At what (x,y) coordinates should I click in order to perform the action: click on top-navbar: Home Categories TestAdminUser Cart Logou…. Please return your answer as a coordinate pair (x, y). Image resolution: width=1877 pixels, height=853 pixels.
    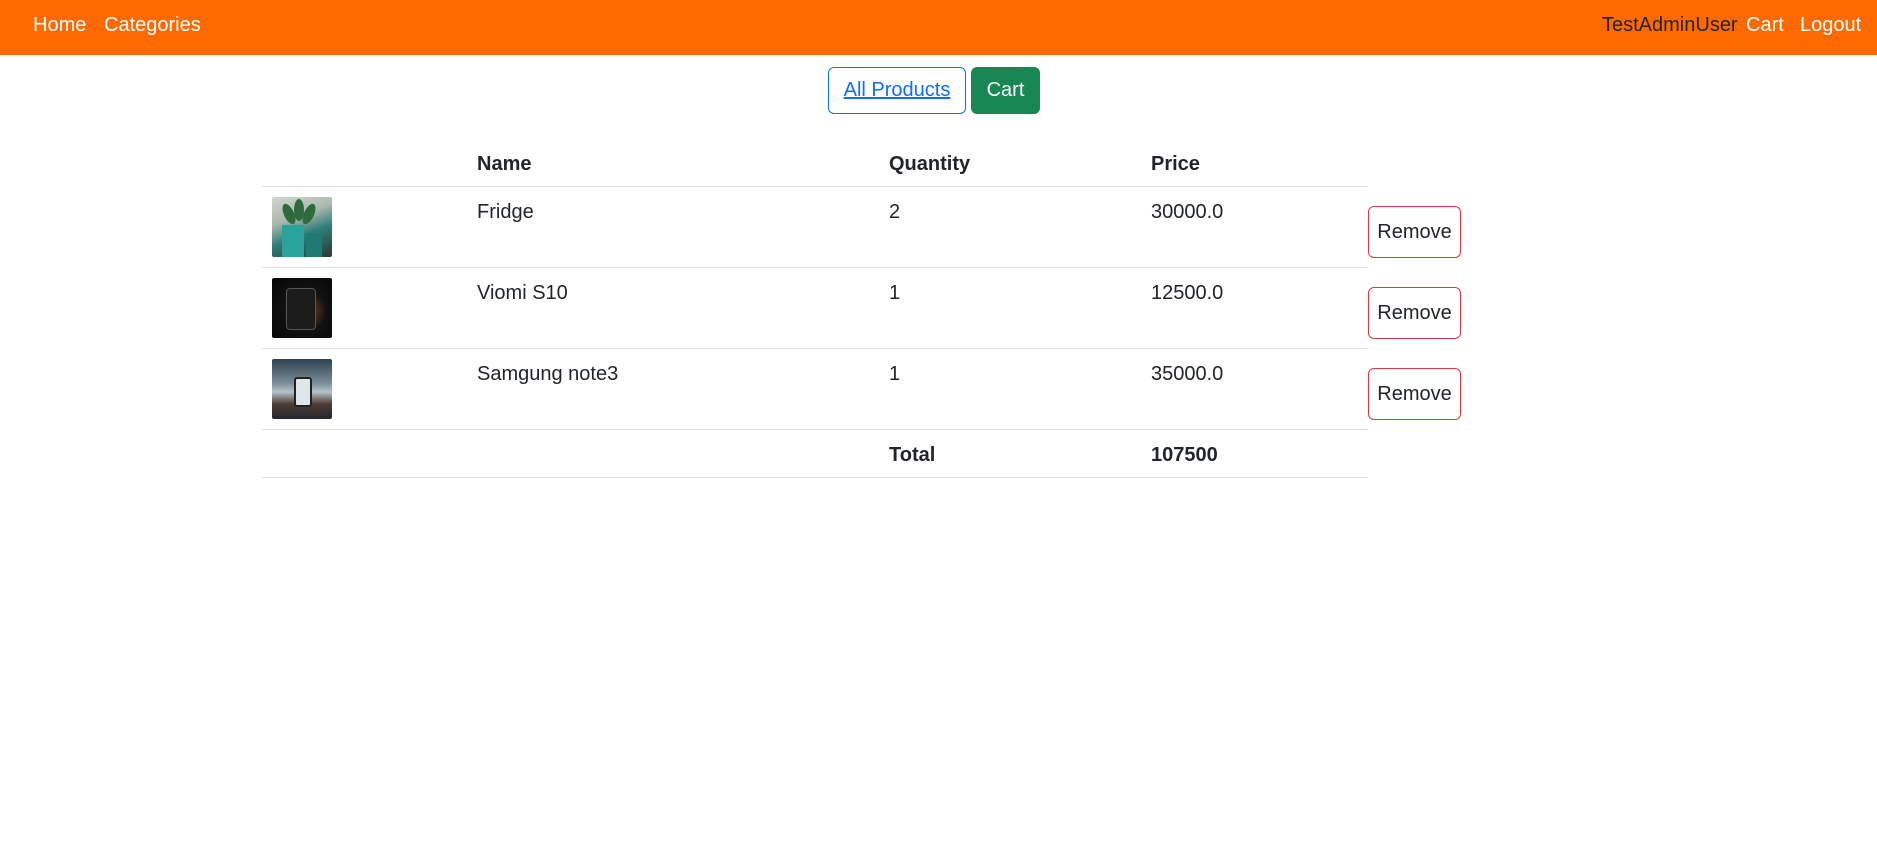
    Looking at the image, I should click on (938, 27).